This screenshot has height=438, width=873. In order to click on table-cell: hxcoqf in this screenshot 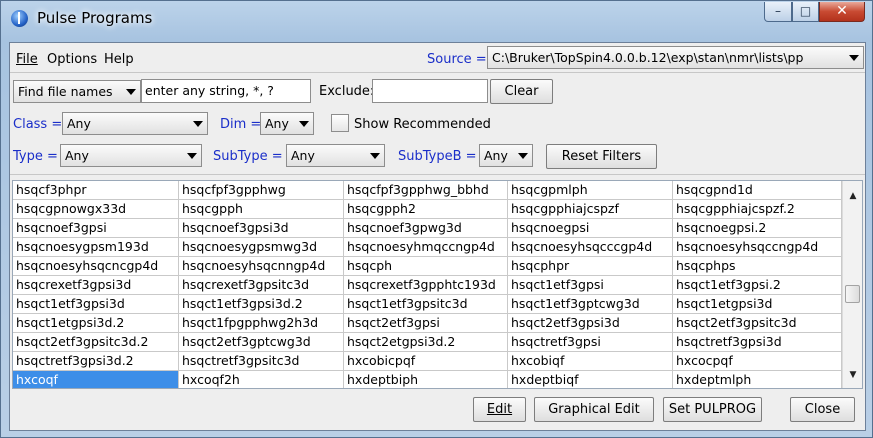, I will do `click(96, 379)`.